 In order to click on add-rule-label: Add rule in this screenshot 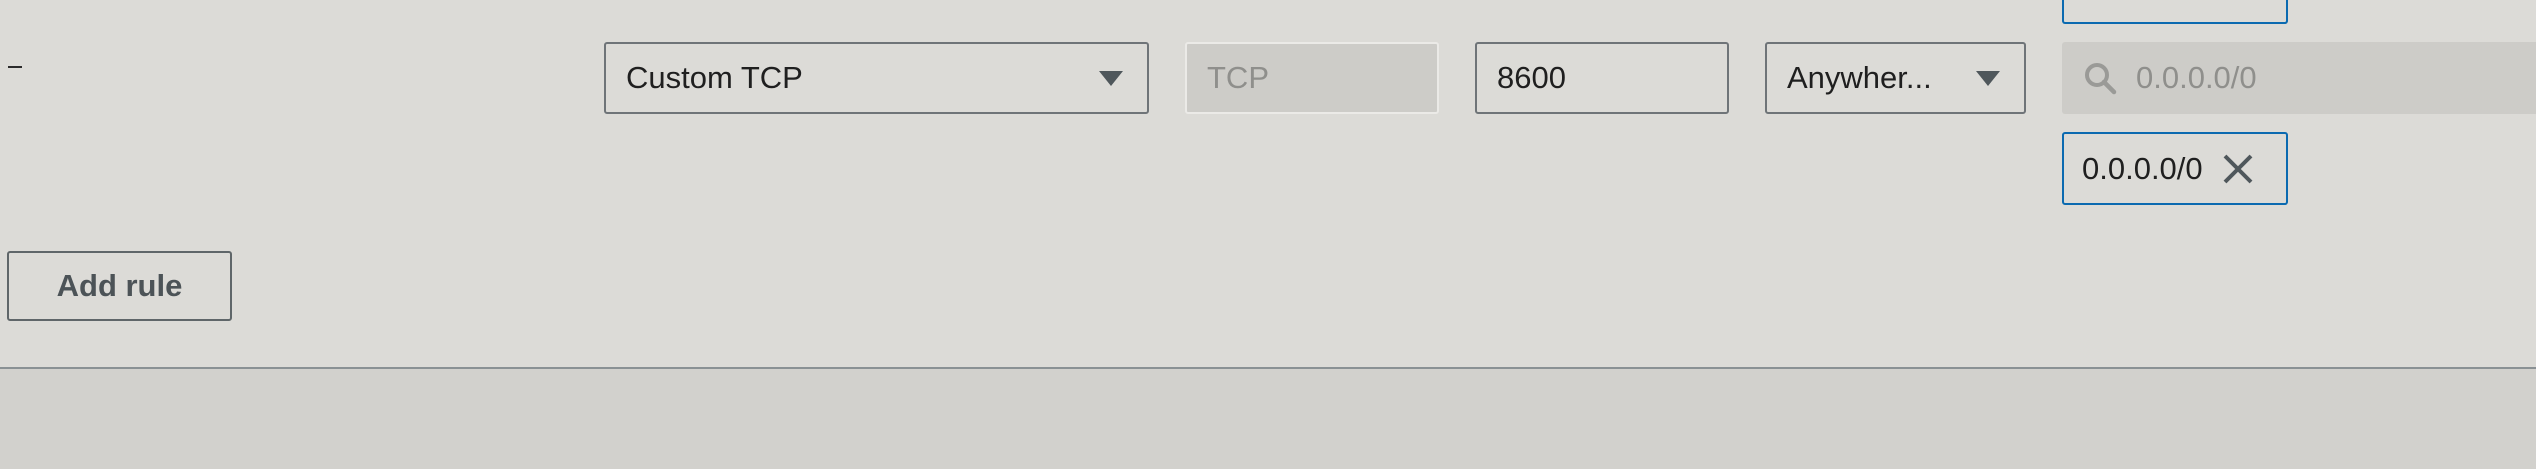, I will do `click(119, 285)`.